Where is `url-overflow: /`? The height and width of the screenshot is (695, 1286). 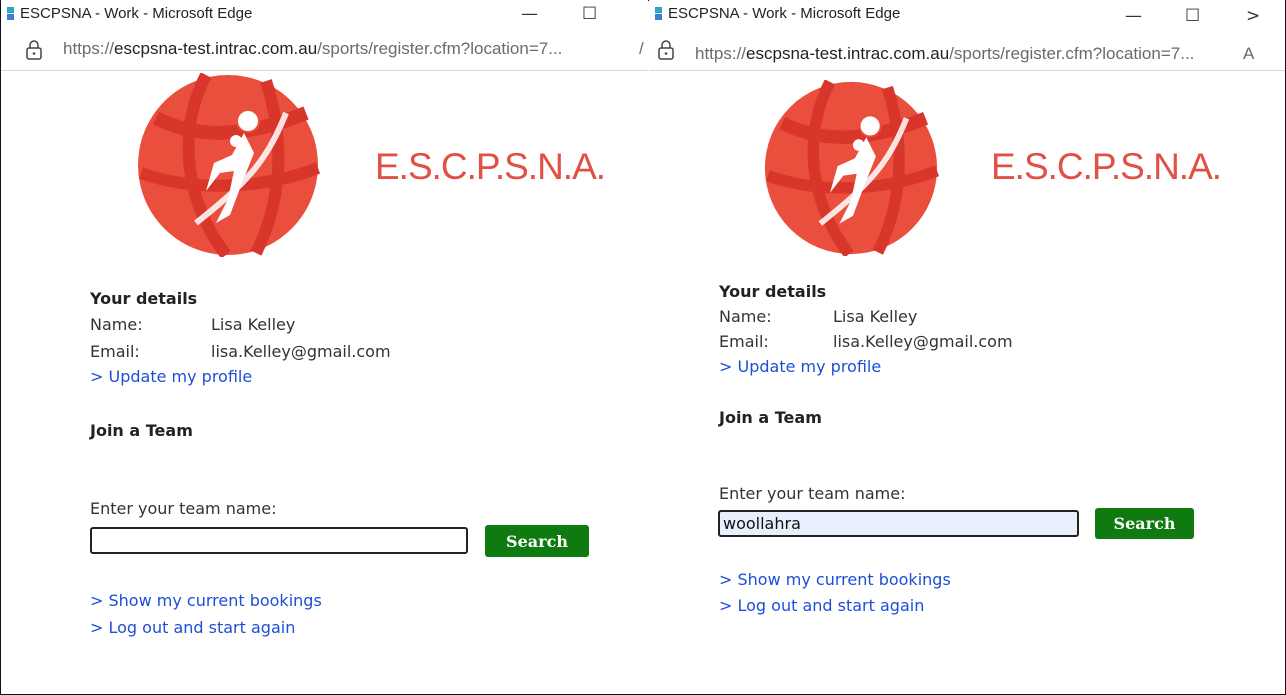 url-overflow: / is located at coordinates (641, 48).